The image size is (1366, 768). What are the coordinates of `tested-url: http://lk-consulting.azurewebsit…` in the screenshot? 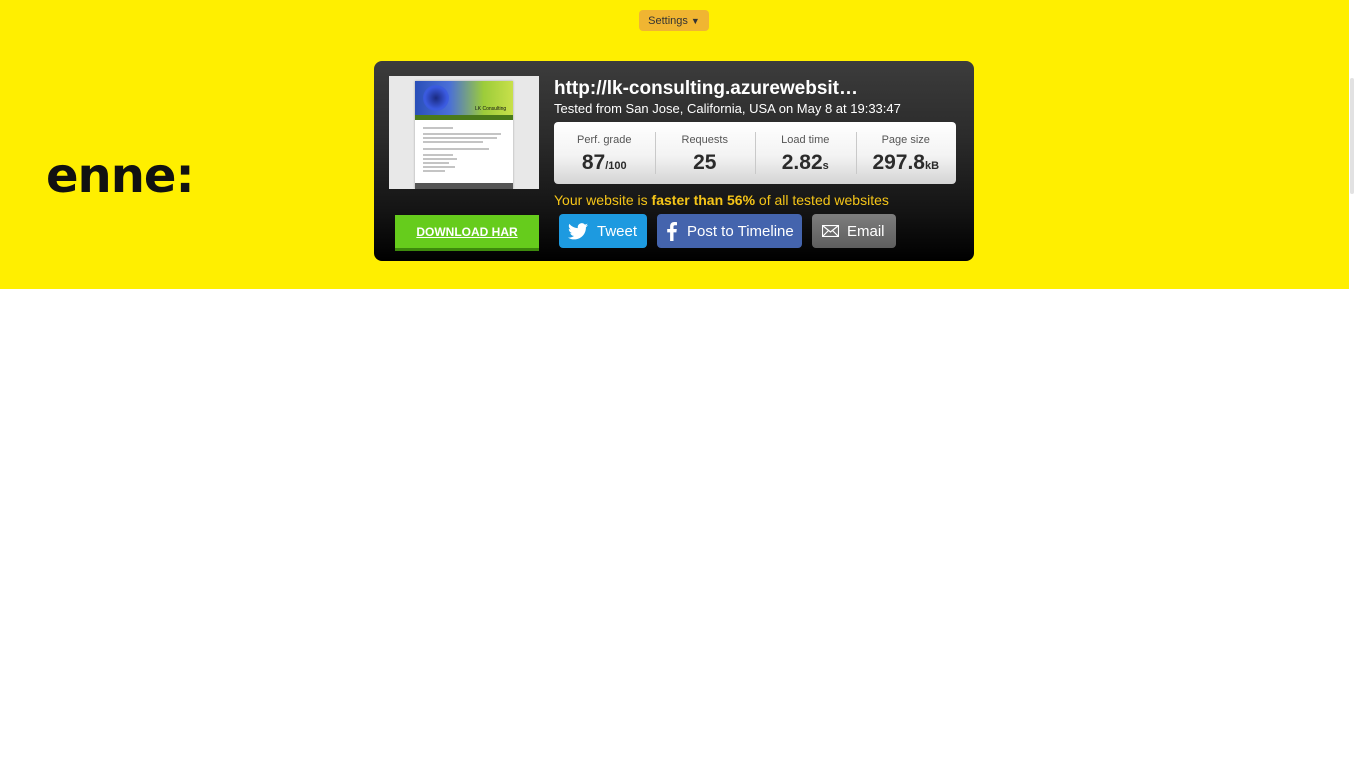 It's located at (754, 89).